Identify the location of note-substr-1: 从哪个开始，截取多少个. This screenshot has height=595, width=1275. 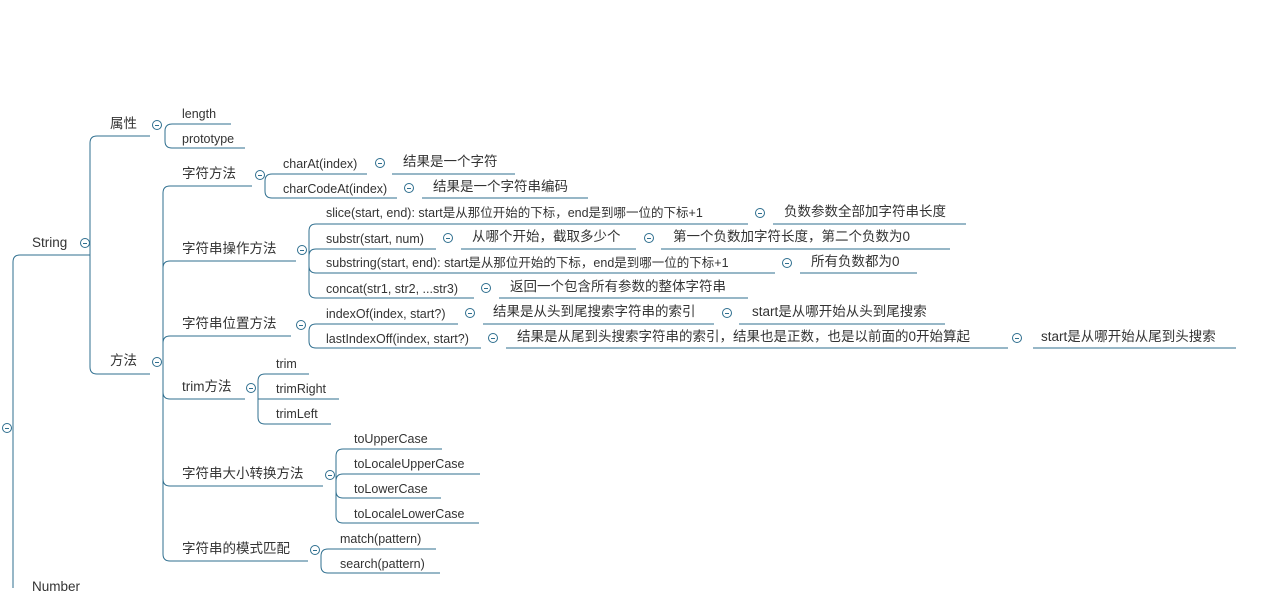
(546, 236).